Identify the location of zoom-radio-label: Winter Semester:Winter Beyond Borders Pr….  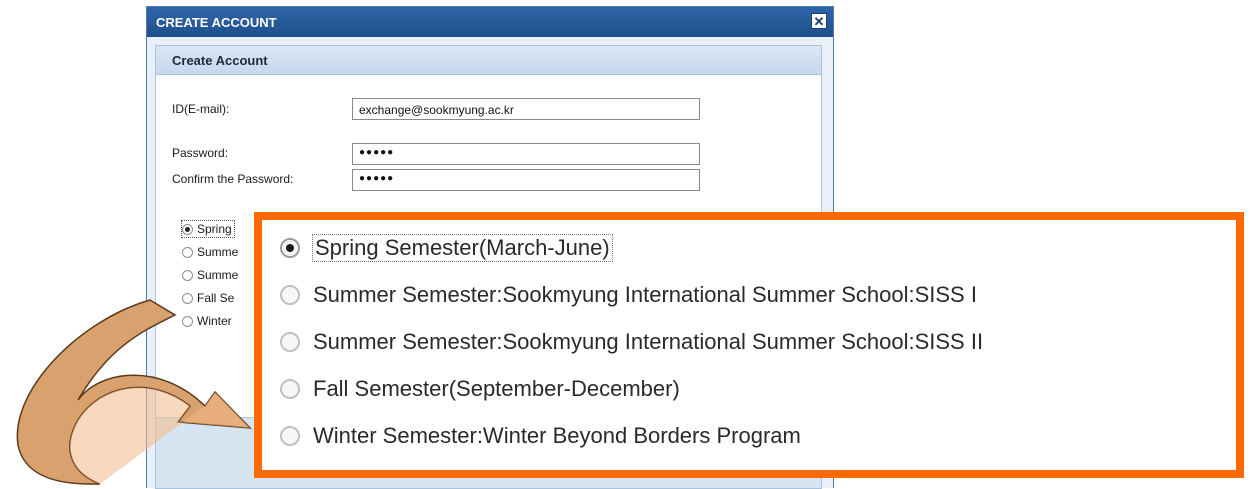
(557, 435).